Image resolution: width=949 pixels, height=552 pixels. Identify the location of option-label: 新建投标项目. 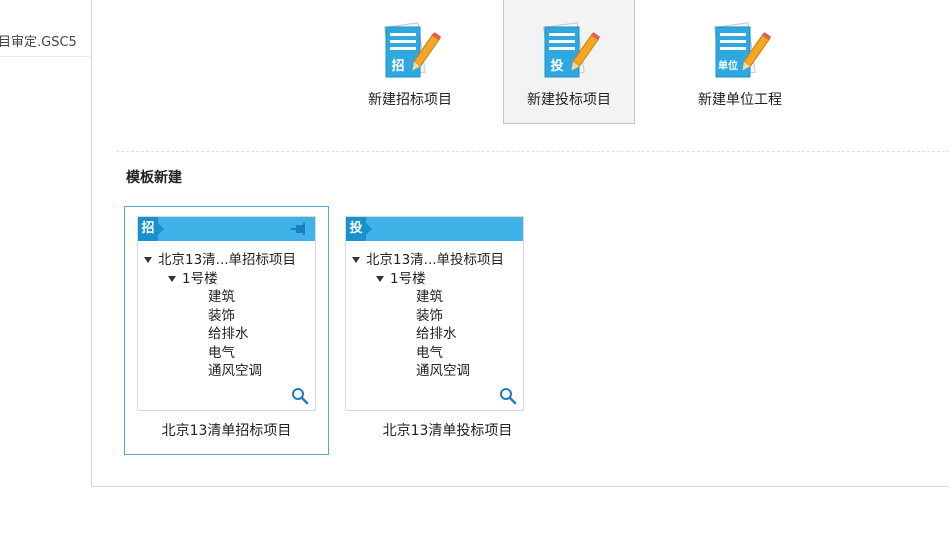
(569, 100).